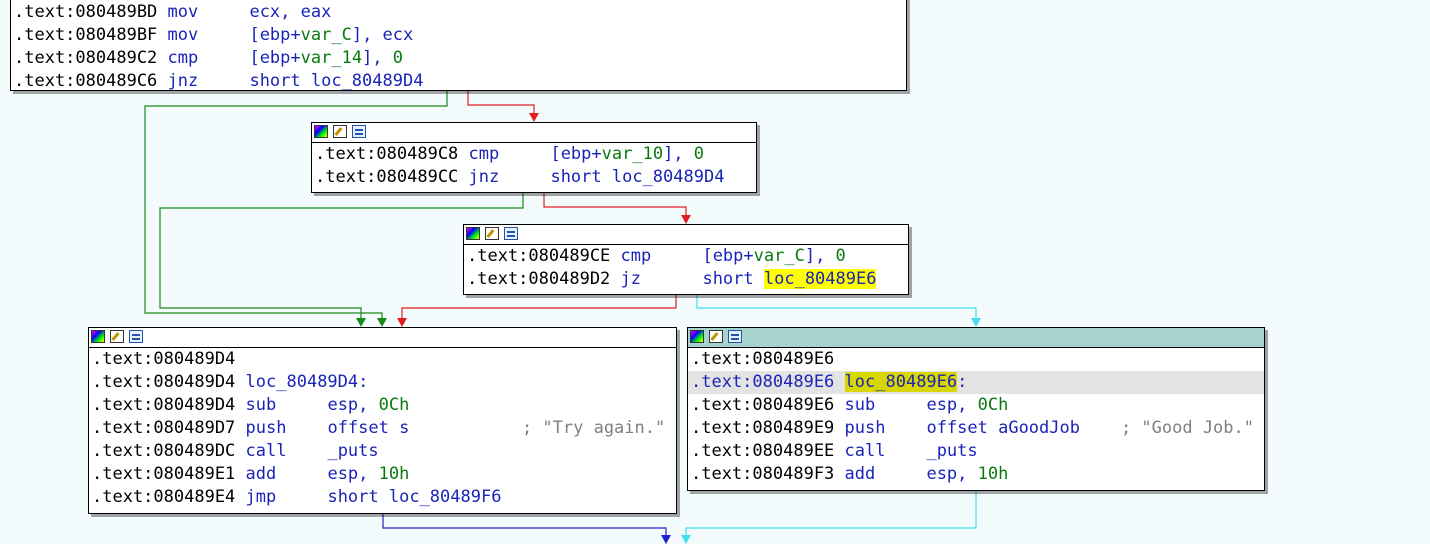 Image resolution: width=1430 pixels, height=544 pixels. I want to click on operand: offset aGoodJob, so click(1003, 428).